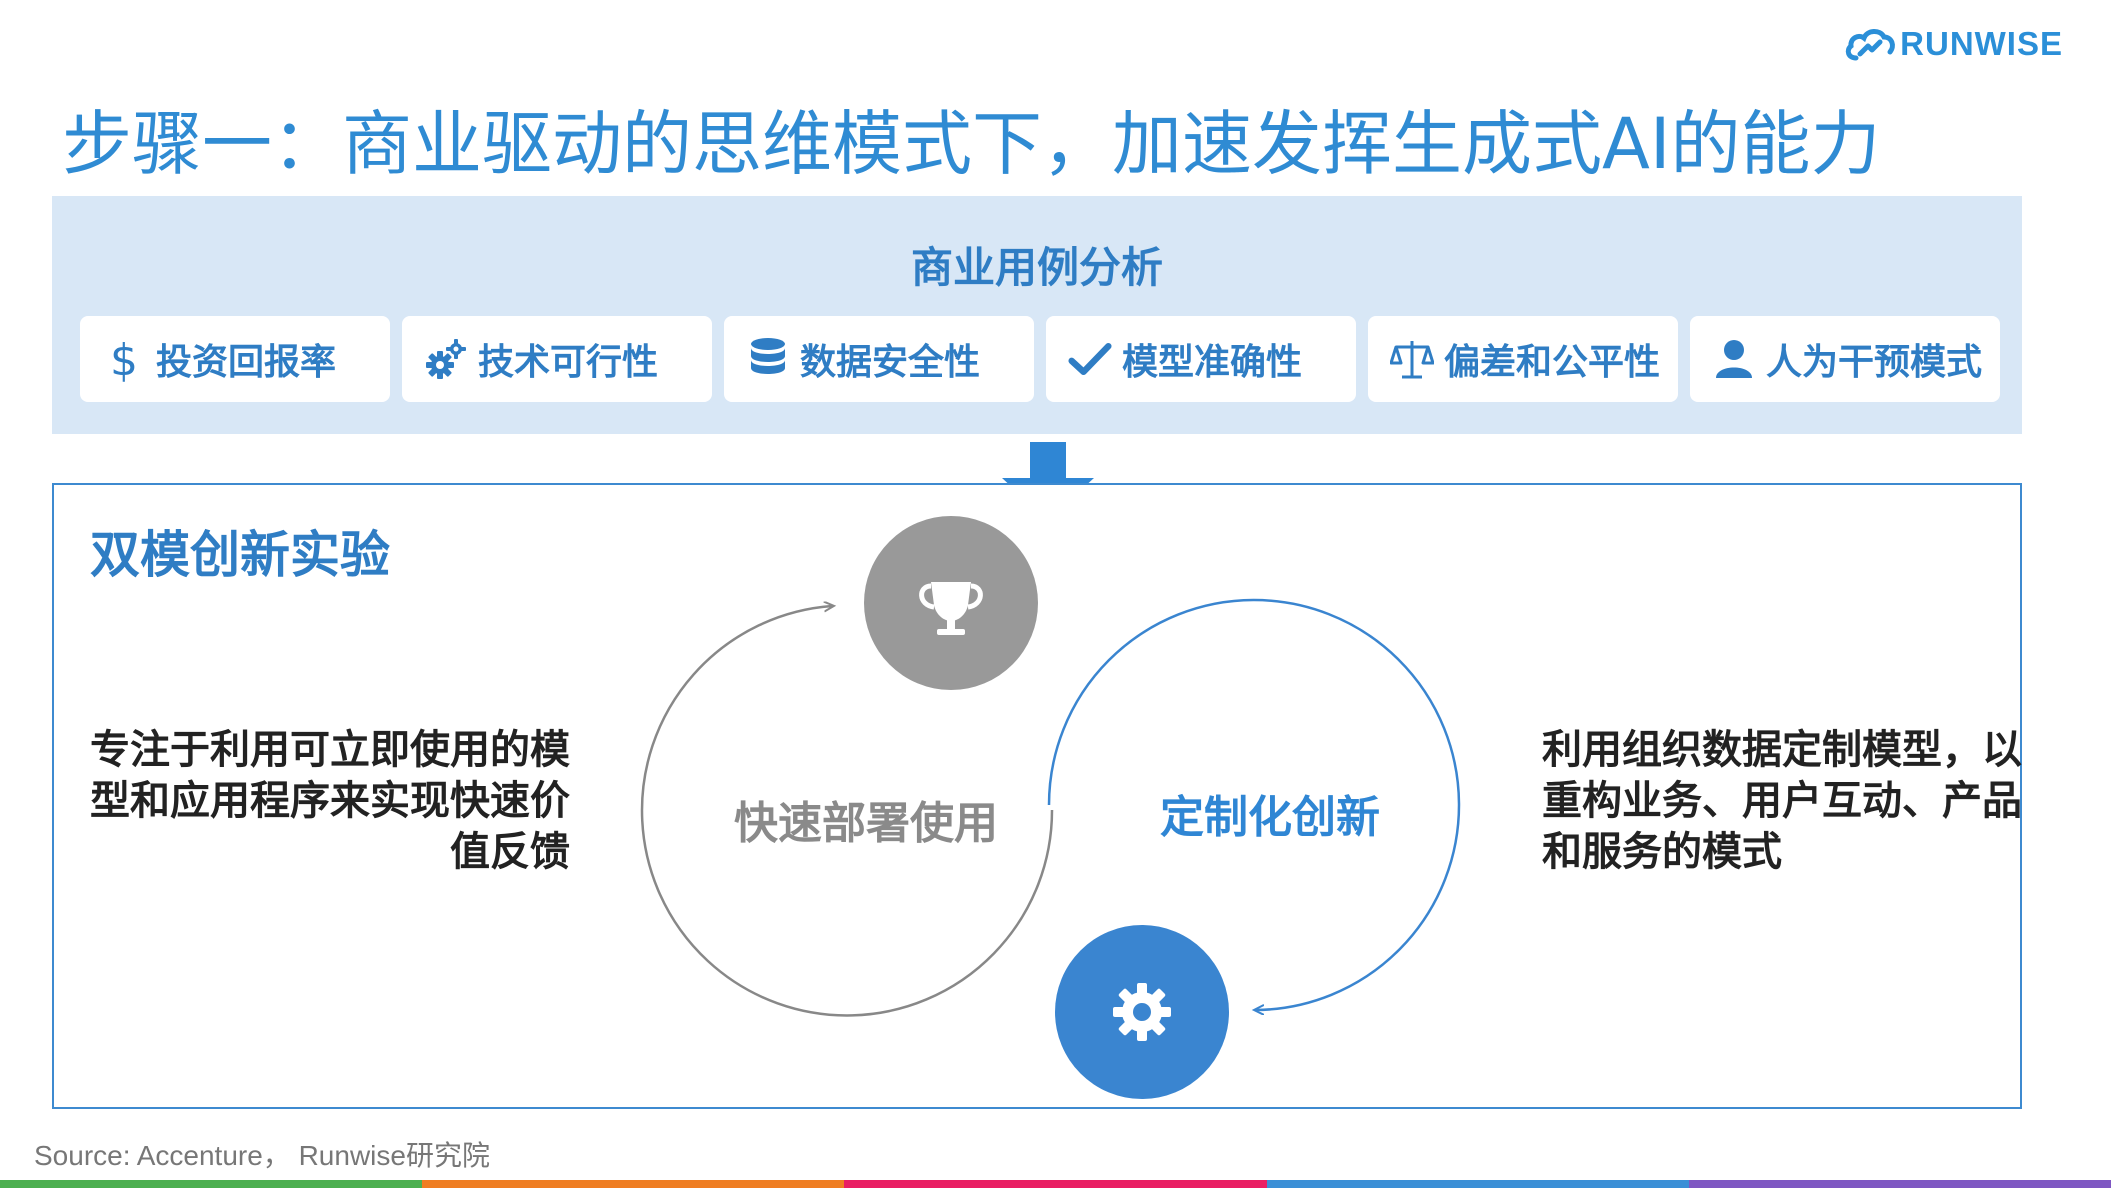 The image size is (2111, 1188). I want to click on criteria-item-feasibility: 技术可行性, so click(557, 359).